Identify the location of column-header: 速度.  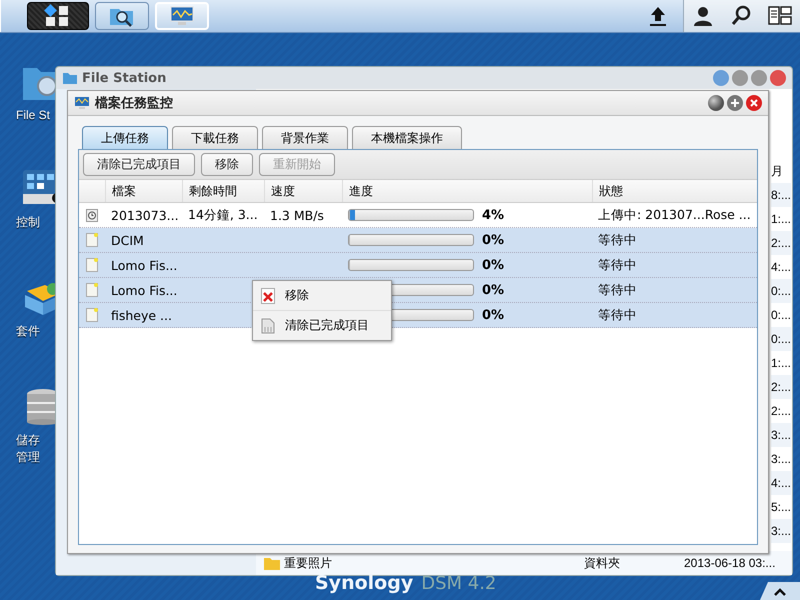
(303, 191).